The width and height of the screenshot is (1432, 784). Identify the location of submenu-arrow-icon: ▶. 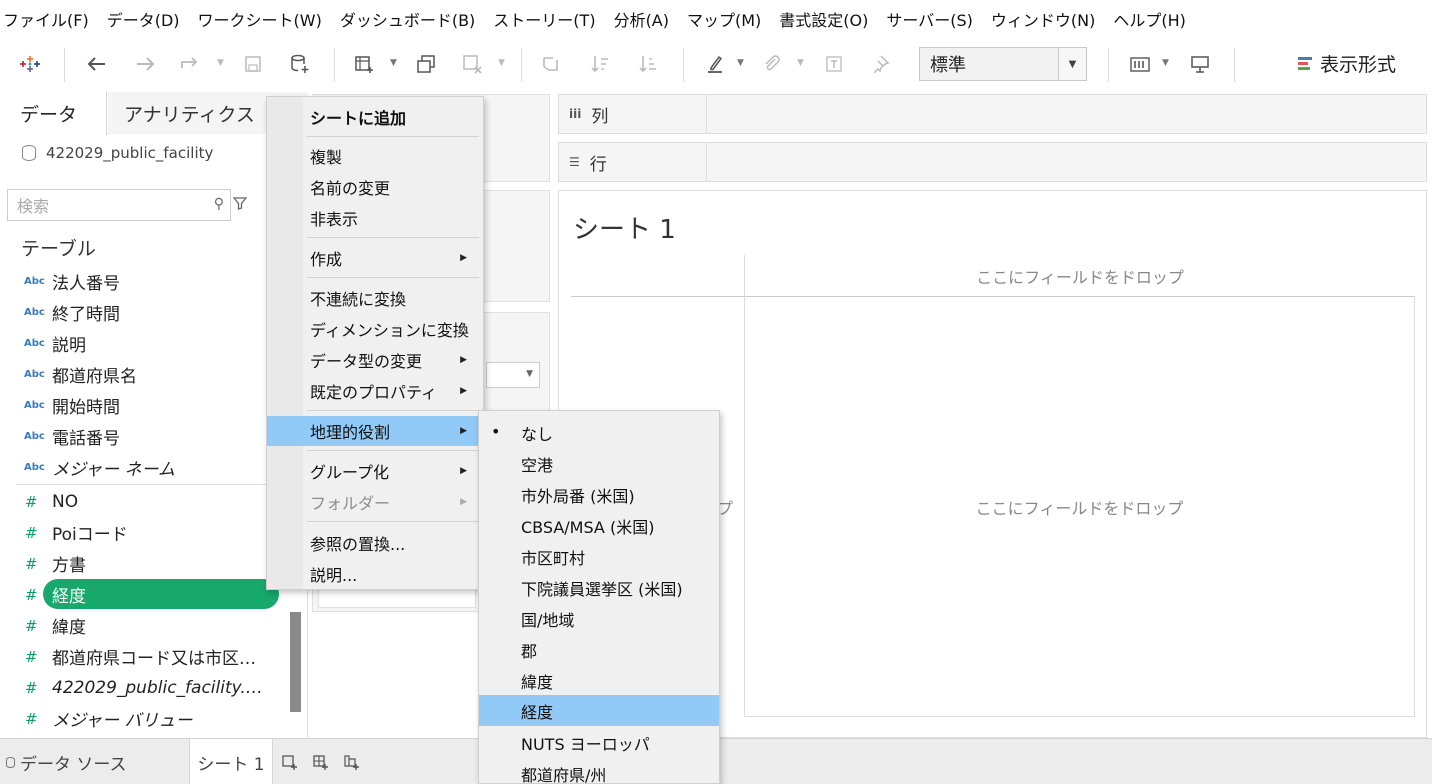
(463, 431).